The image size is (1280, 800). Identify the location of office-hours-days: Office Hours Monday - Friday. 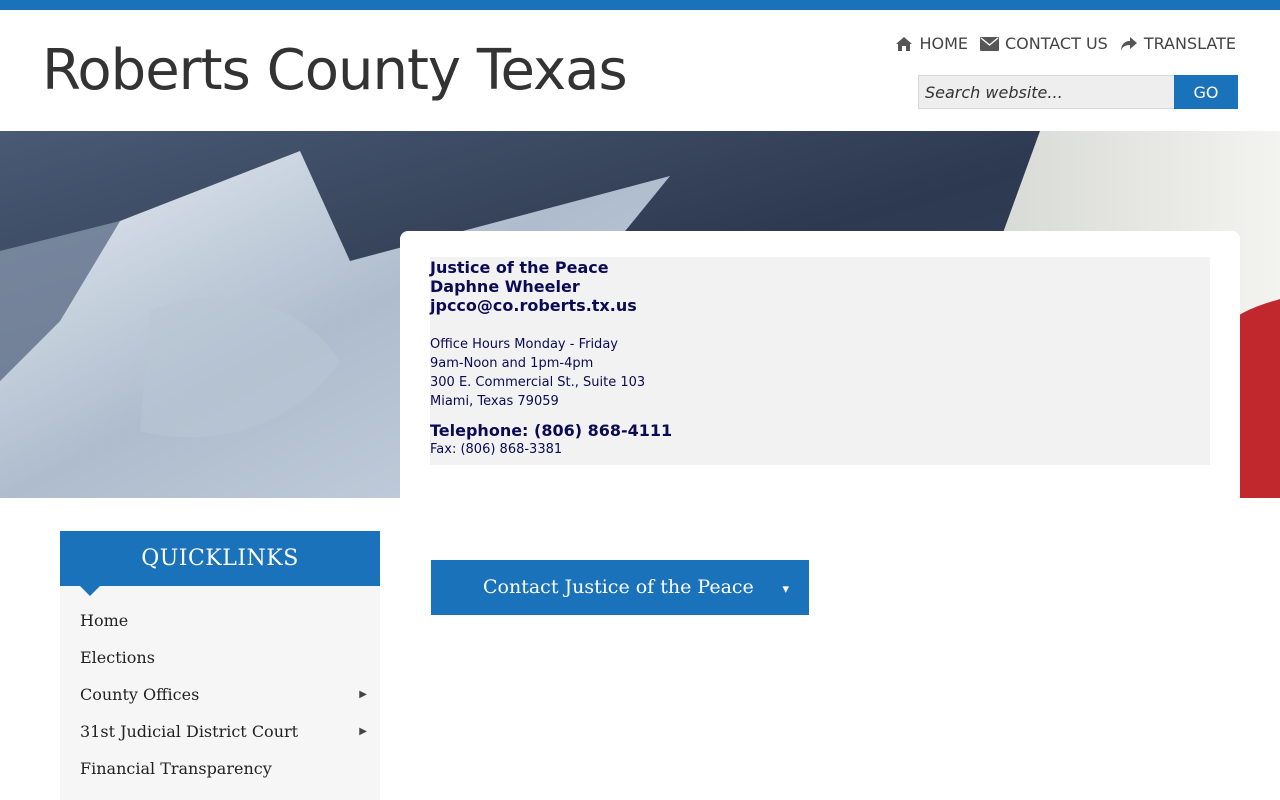
(524, 344).